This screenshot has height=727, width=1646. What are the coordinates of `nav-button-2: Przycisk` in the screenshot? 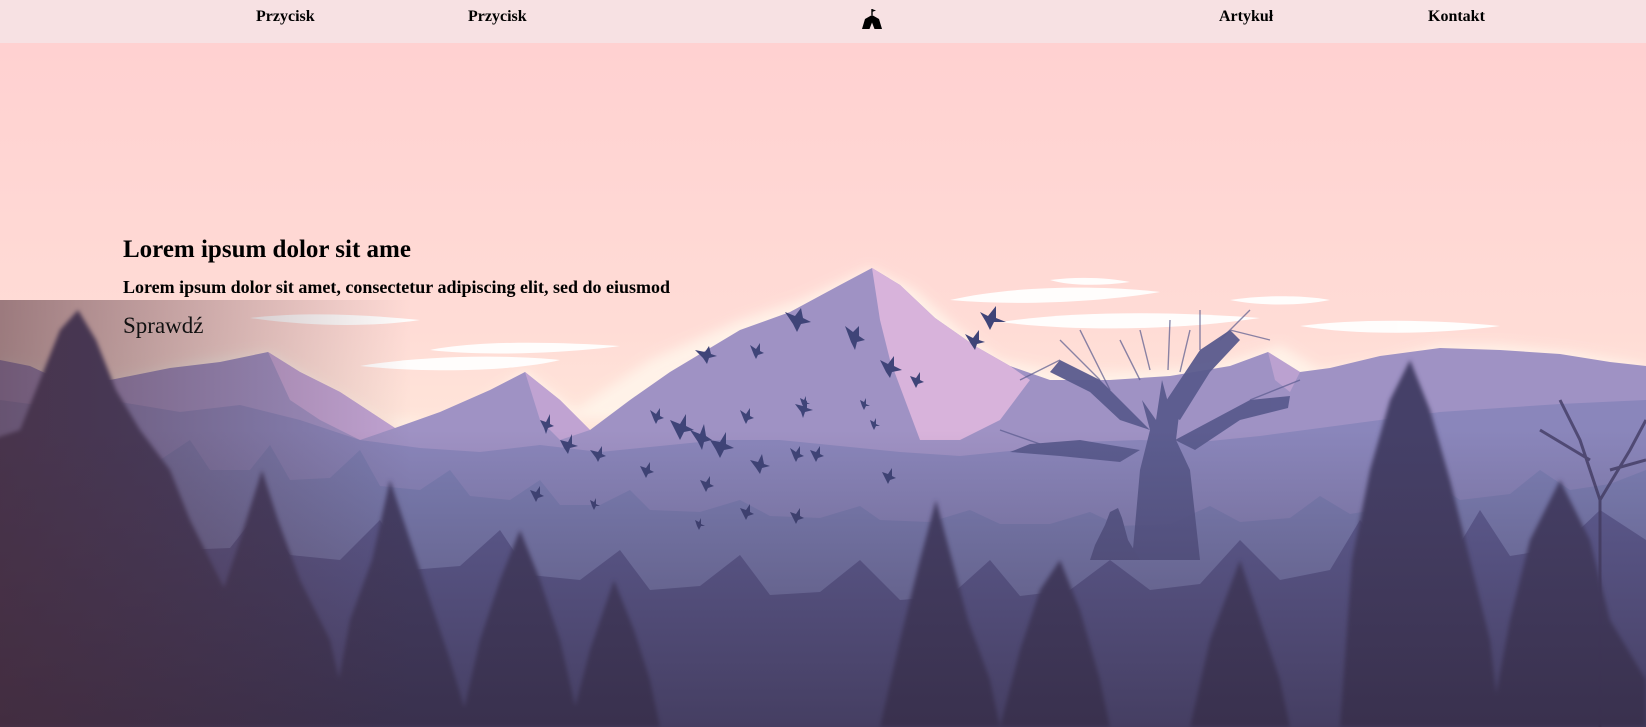 It's located at (497, 17).